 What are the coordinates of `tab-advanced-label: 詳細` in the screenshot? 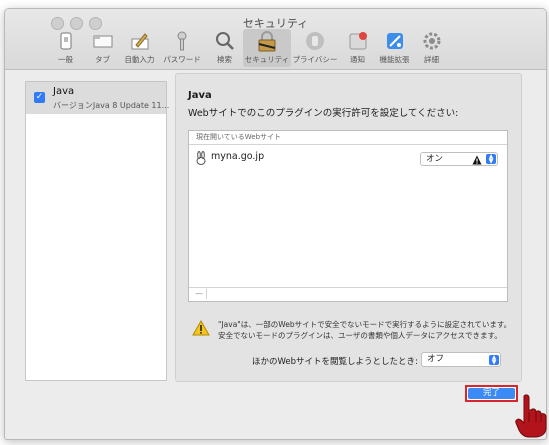 It's located at (431, 59).